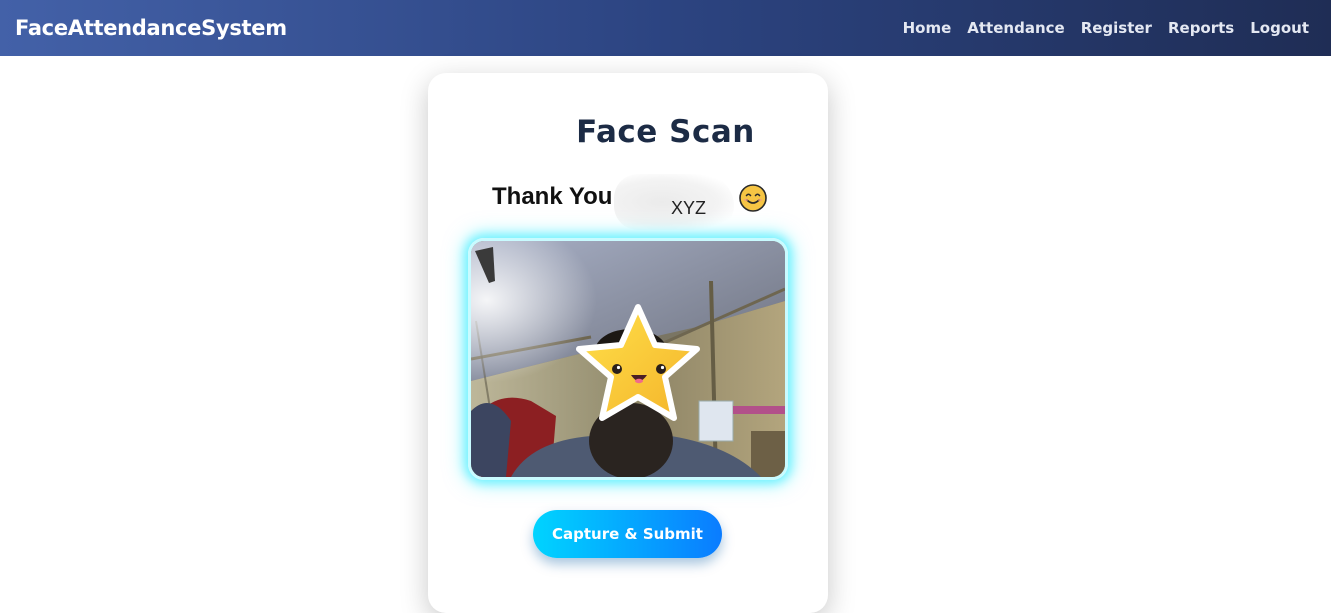 The image size is (1331, 613). I want to click on nav-link-register: Register, so click(1116, 28).